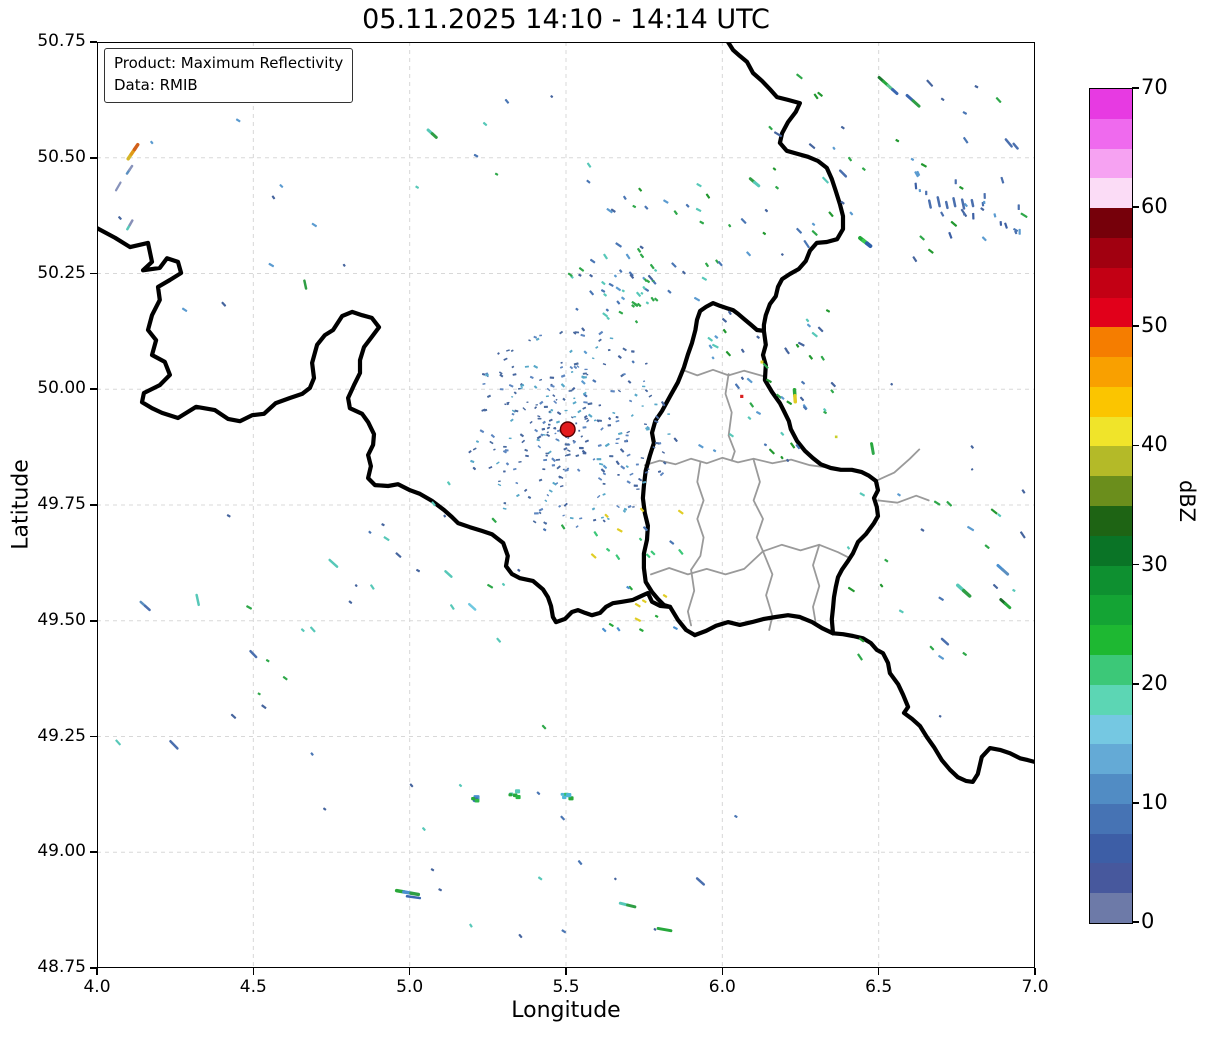 The height and width of the screenshot is (1040, 1219). I want to click on colorbar-label: dBZ, so click(1187, 501).